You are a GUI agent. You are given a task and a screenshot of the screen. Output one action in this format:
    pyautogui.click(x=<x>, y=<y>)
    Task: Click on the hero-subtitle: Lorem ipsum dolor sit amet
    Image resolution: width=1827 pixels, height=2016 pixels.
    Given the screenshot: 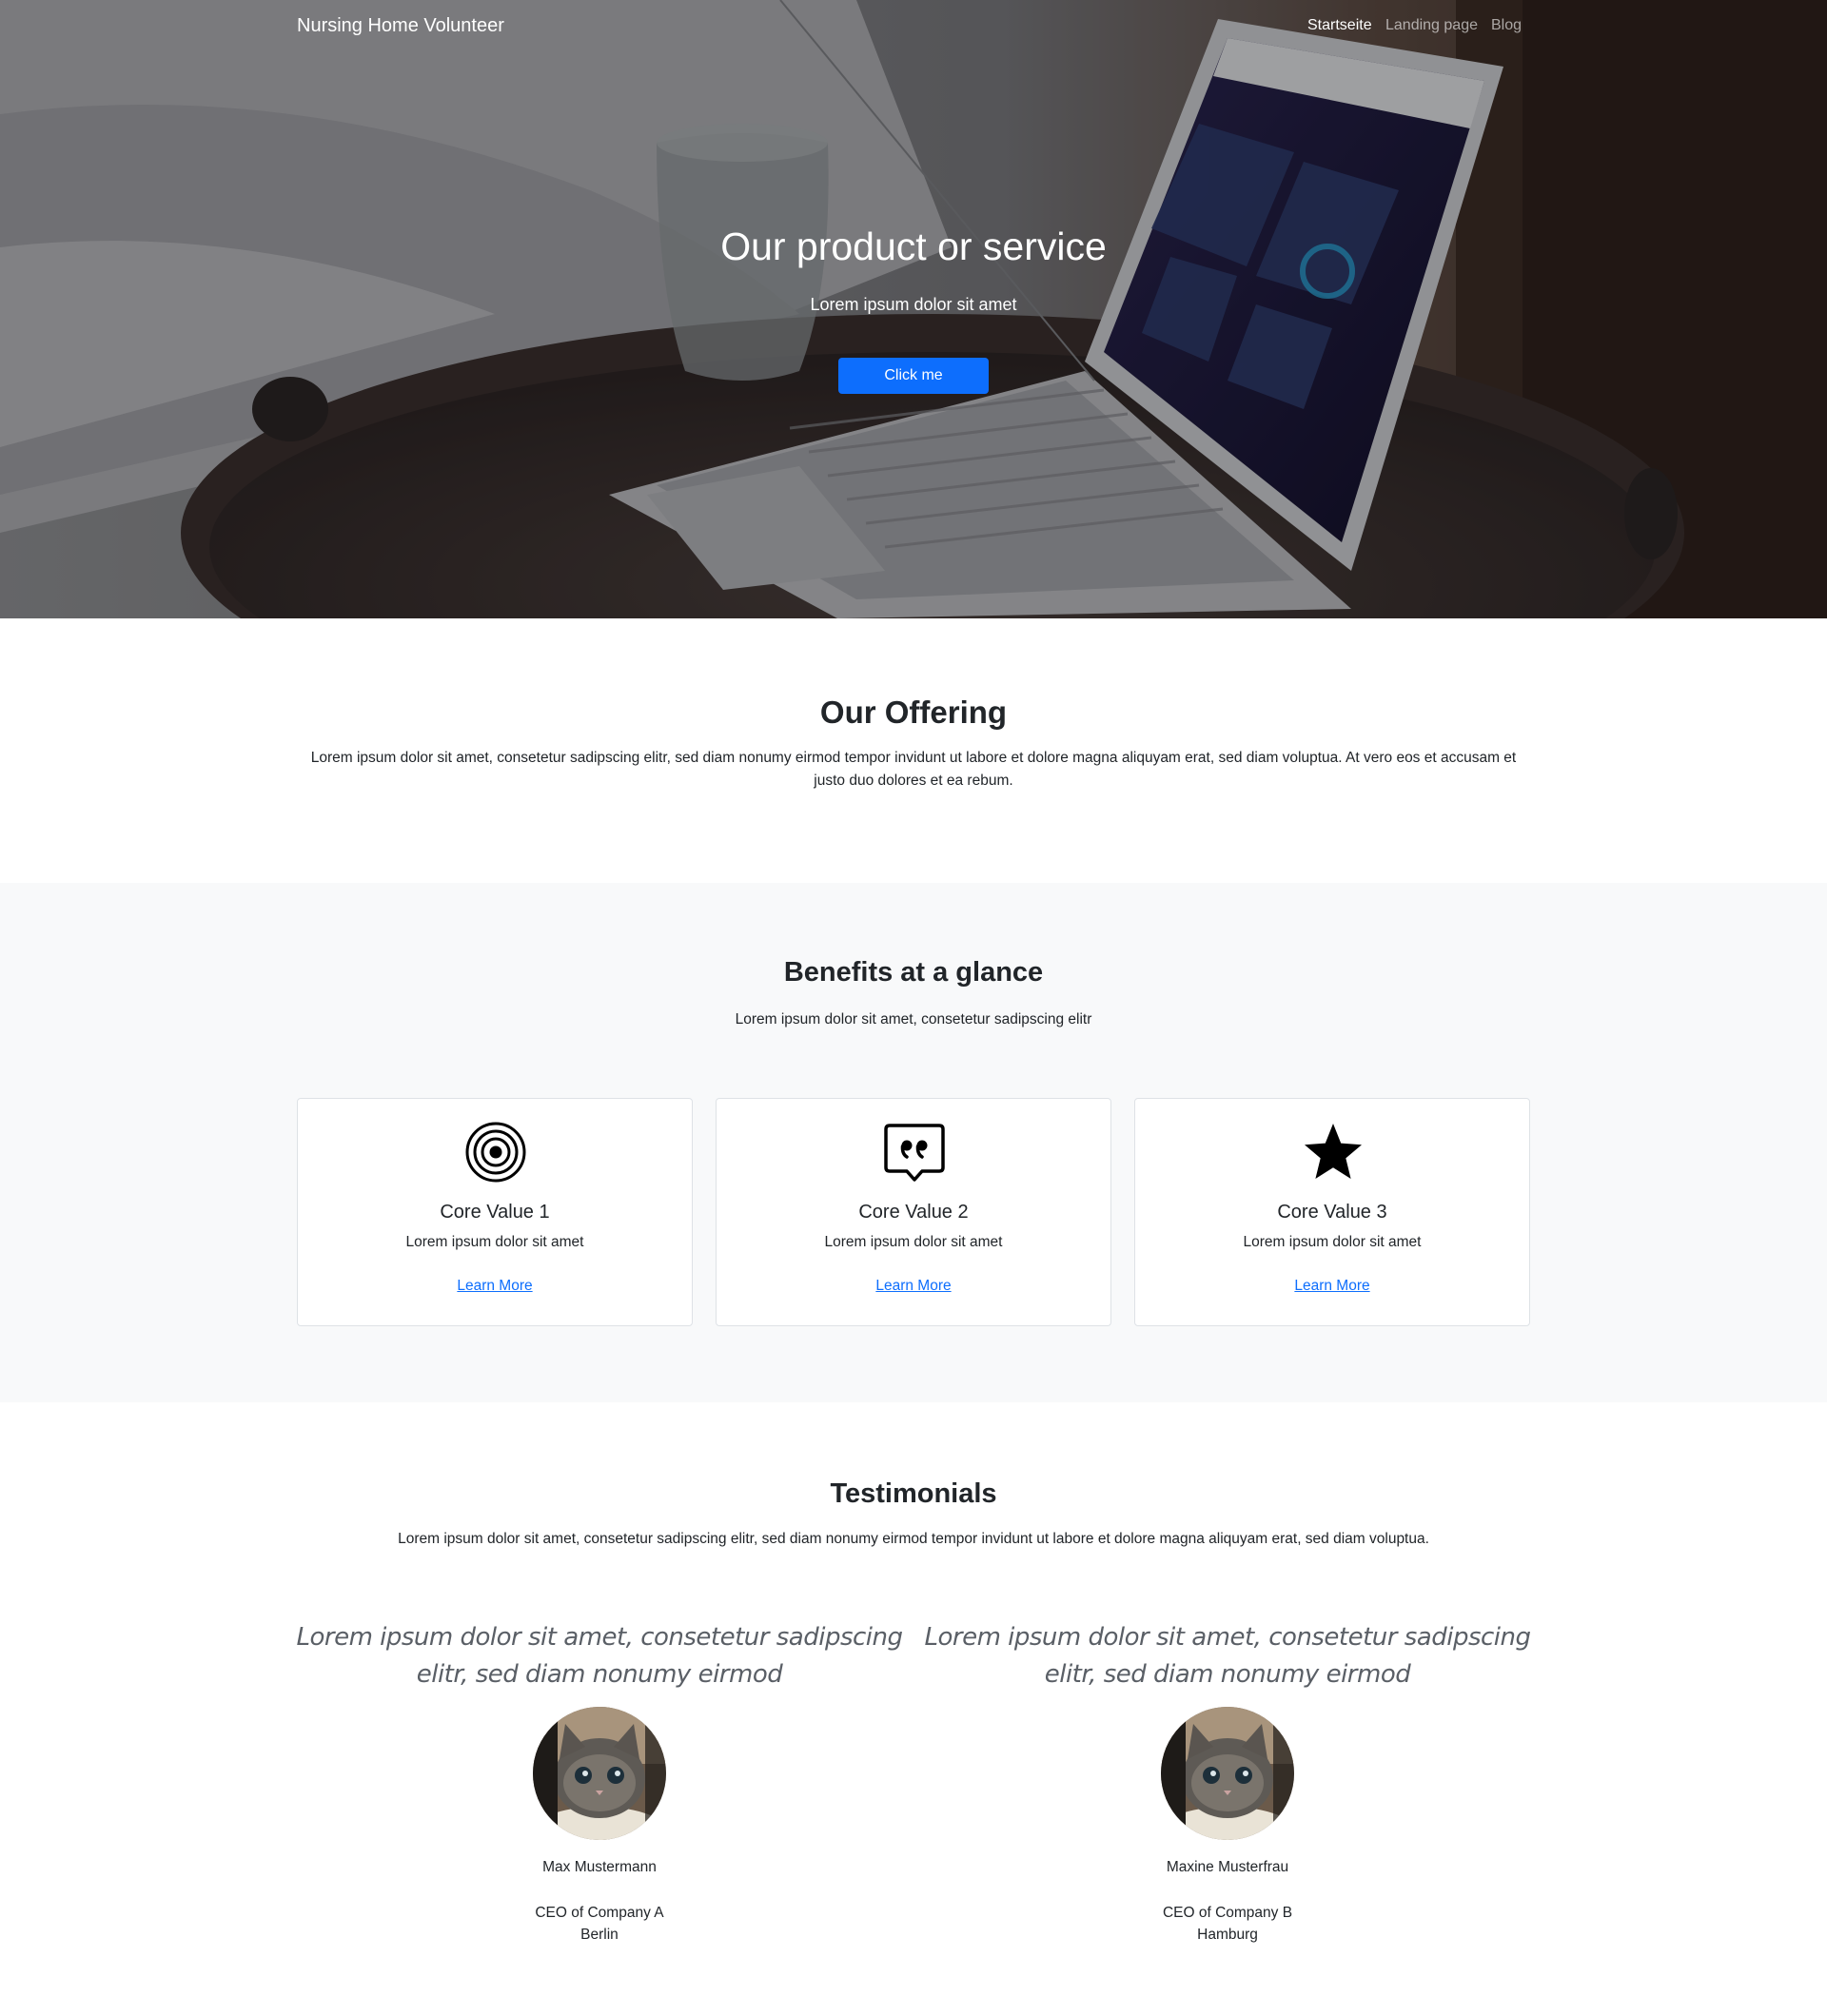 What is the action you would take?
    pyautogui.click(x=913, y=304)
    